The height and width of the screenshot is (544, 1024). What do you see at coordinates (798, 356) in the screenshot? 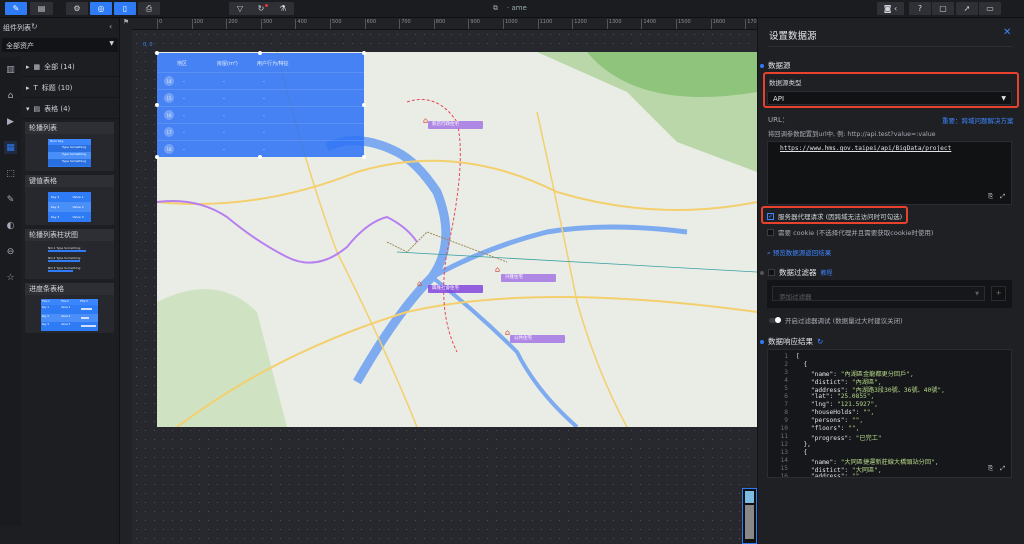
I see `code-line: [` at bounding box center [798, 356].